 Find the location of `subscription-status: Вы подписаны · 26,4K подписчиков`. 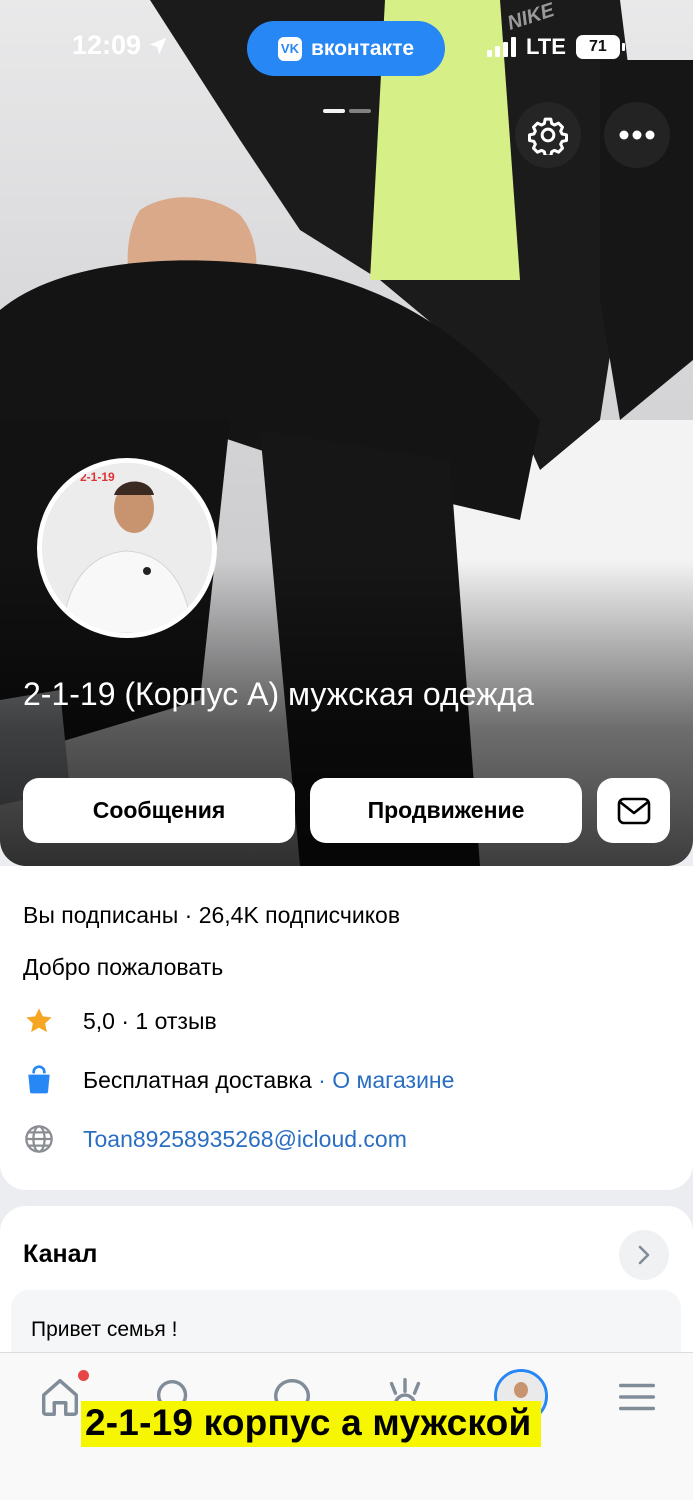

subscription-status: Вы подписаны · 26,4K подписчиков is located at coordinates (211, 915).